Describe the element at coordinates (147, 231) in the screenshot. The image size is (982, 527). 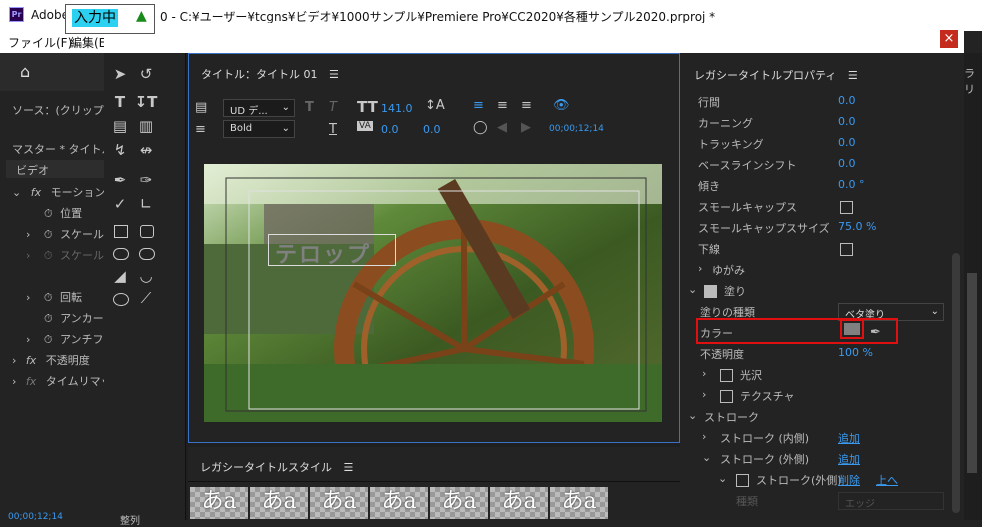
I see `rounded-rect-tool-icon` at that location.